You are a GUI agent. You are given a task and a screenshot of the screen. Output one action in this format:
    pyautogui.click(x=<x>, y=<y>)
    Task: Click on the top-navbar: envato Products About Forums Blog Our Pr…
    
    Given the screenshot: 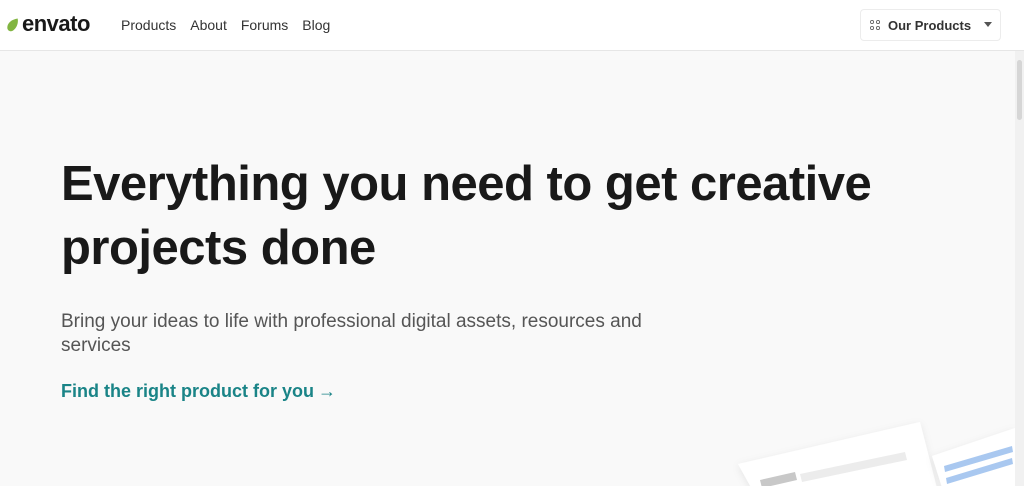 What is the action you would take?
    pyautogui.click(x=512, y=25)
    